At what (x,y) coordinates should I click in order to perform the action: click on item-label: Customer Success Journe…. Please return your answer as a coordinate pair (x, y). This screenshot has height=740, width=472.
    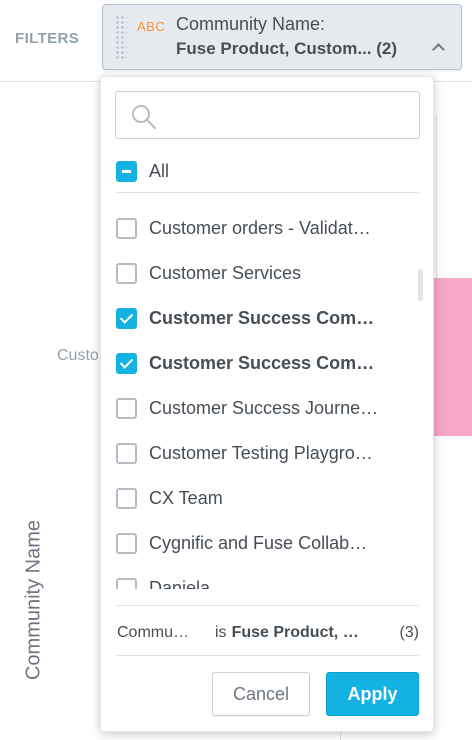
    Looking at the image, I should click on (264, 407).